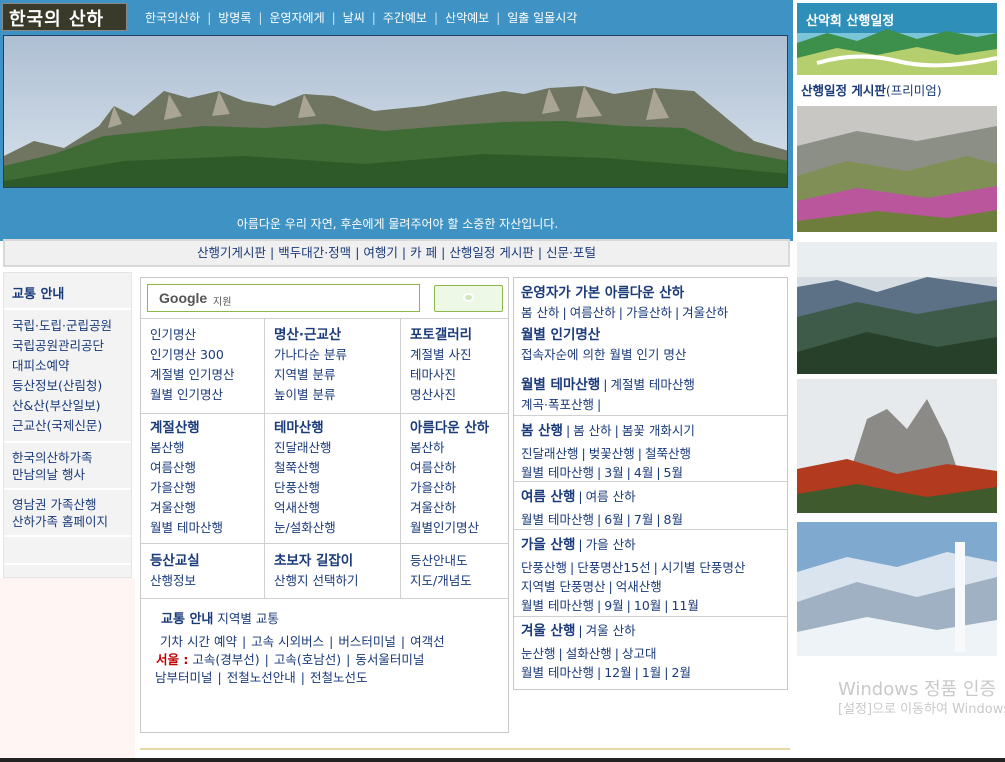  What do you see at coordinates (283, 298) in the screenshot?
I see `search-input: Google 지원` at bounding box center [283, 298].